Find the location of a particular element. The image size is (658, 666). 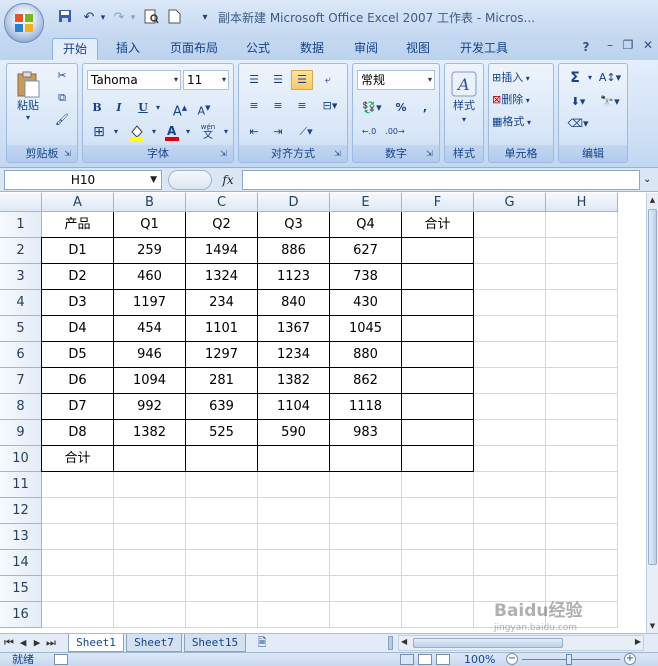

prev-sheet-icon: ◀ is located at coordinates (23, 643).